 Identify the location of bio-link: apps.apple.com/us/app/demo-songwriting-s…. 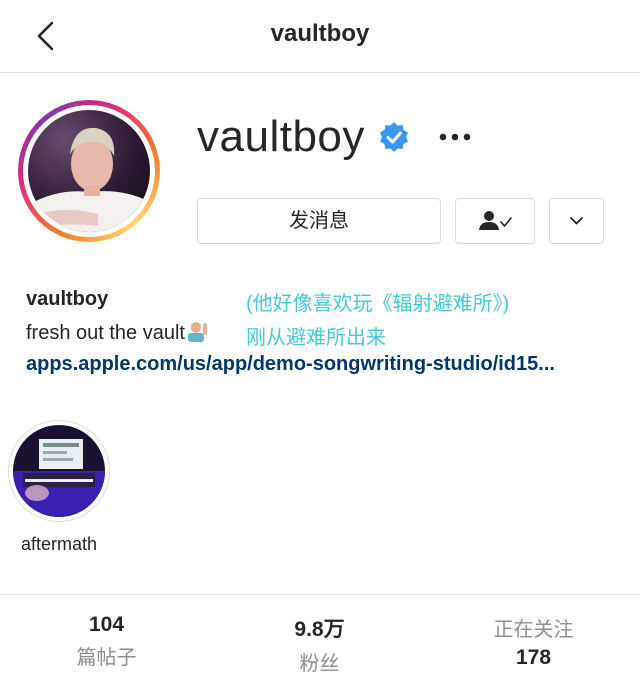
(318, 364).